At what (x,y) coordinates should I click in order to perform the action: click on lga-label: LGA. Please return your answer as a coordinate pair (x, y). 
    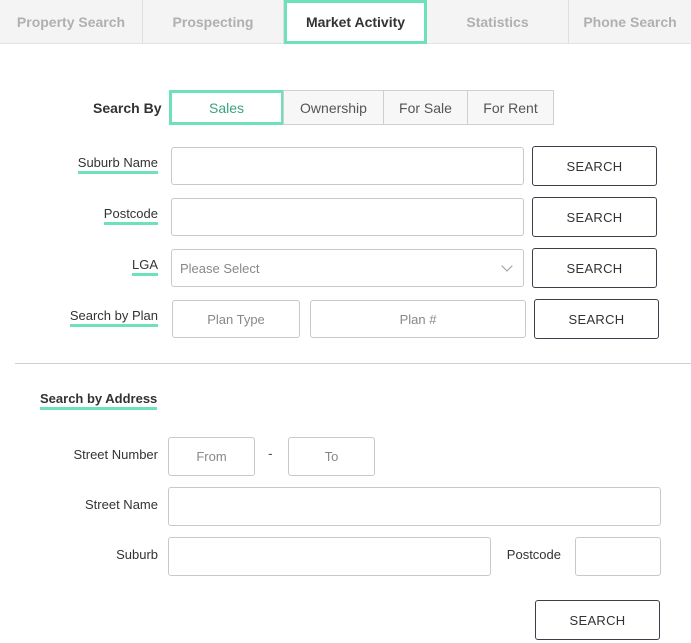
    Looking at the image, I should click on (109, 266).